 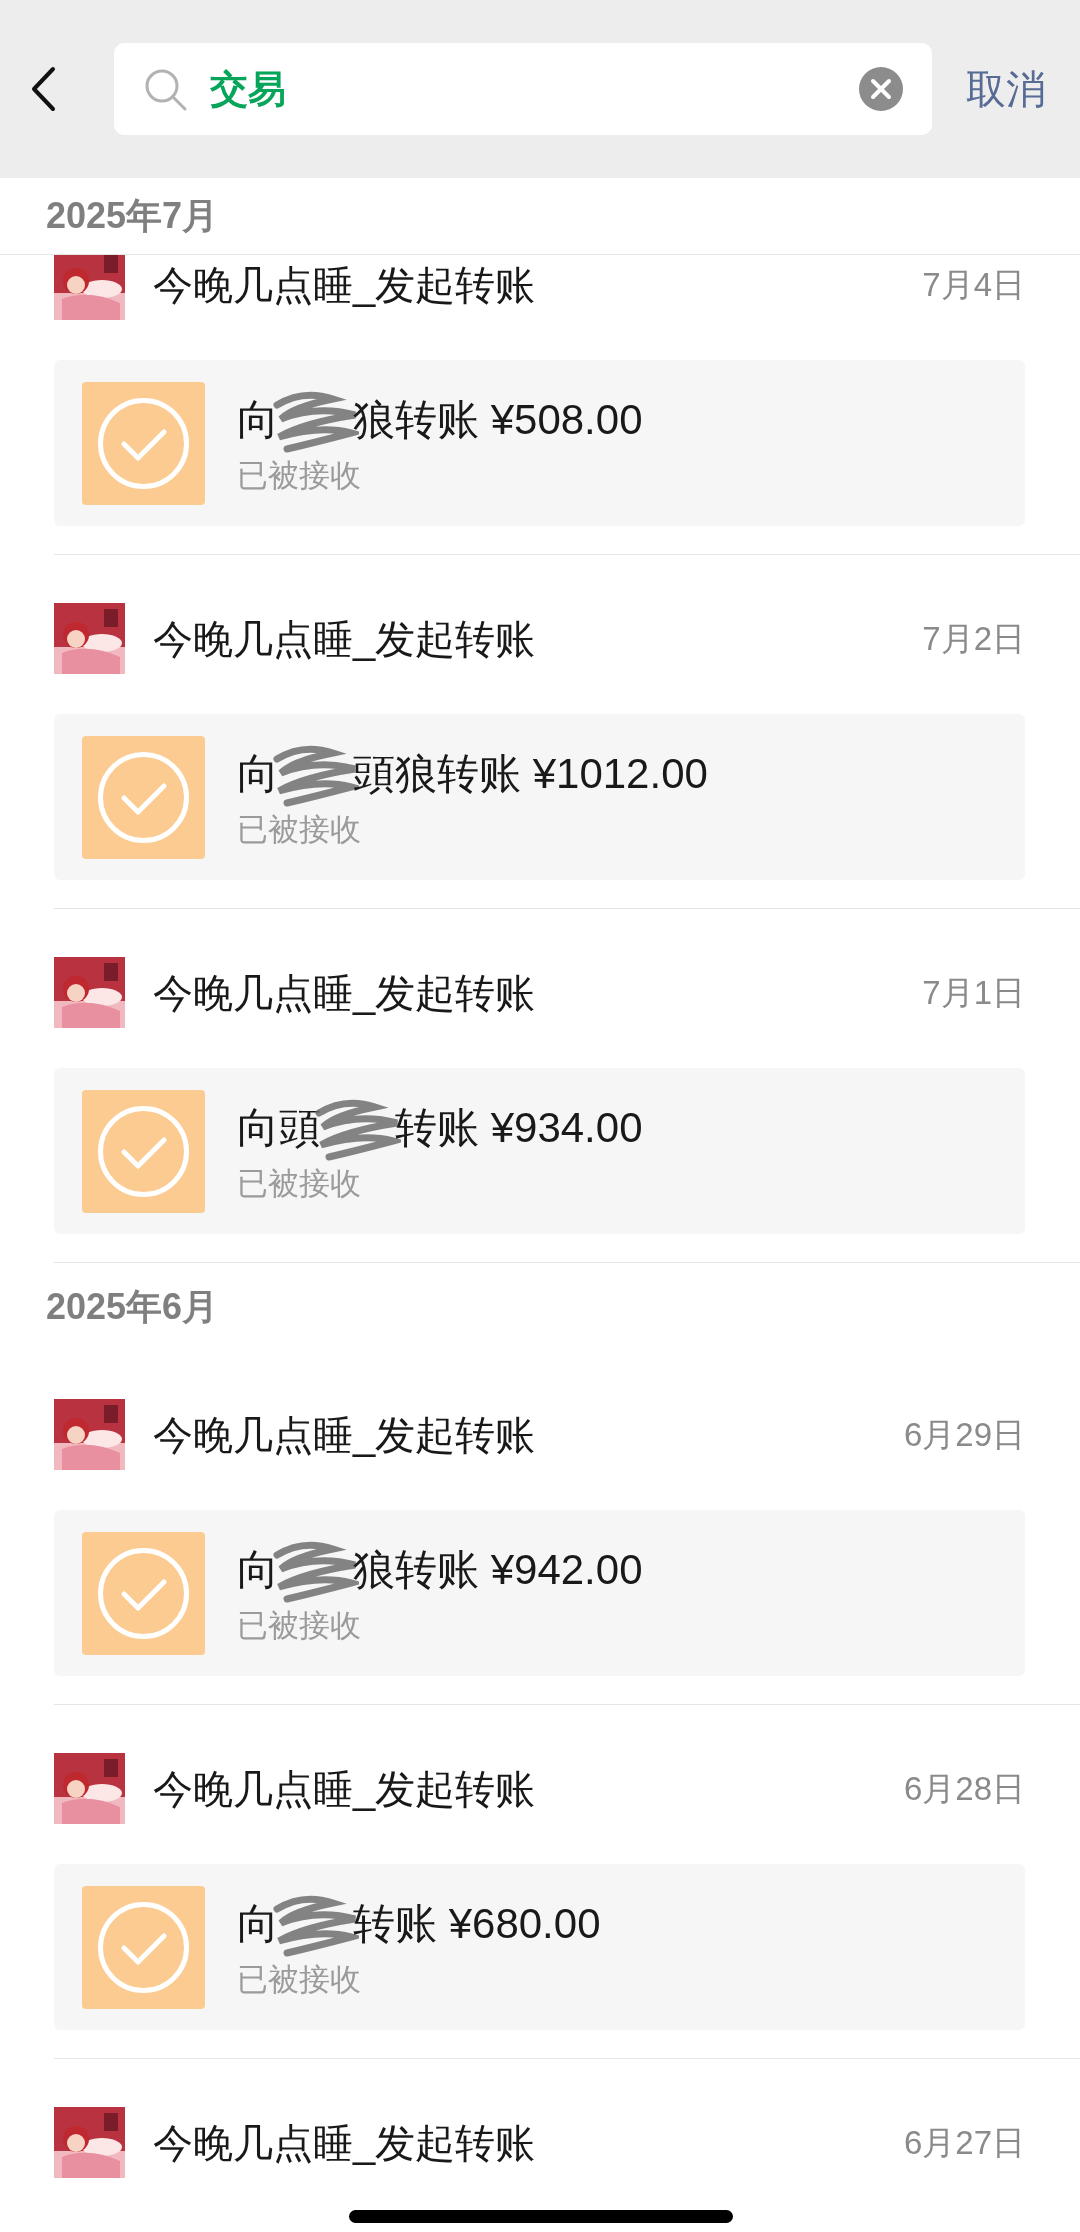 I want to click on transfer-card: 向頭 转账 ¥934.00 已被接收, so click(x=539, y=1151).